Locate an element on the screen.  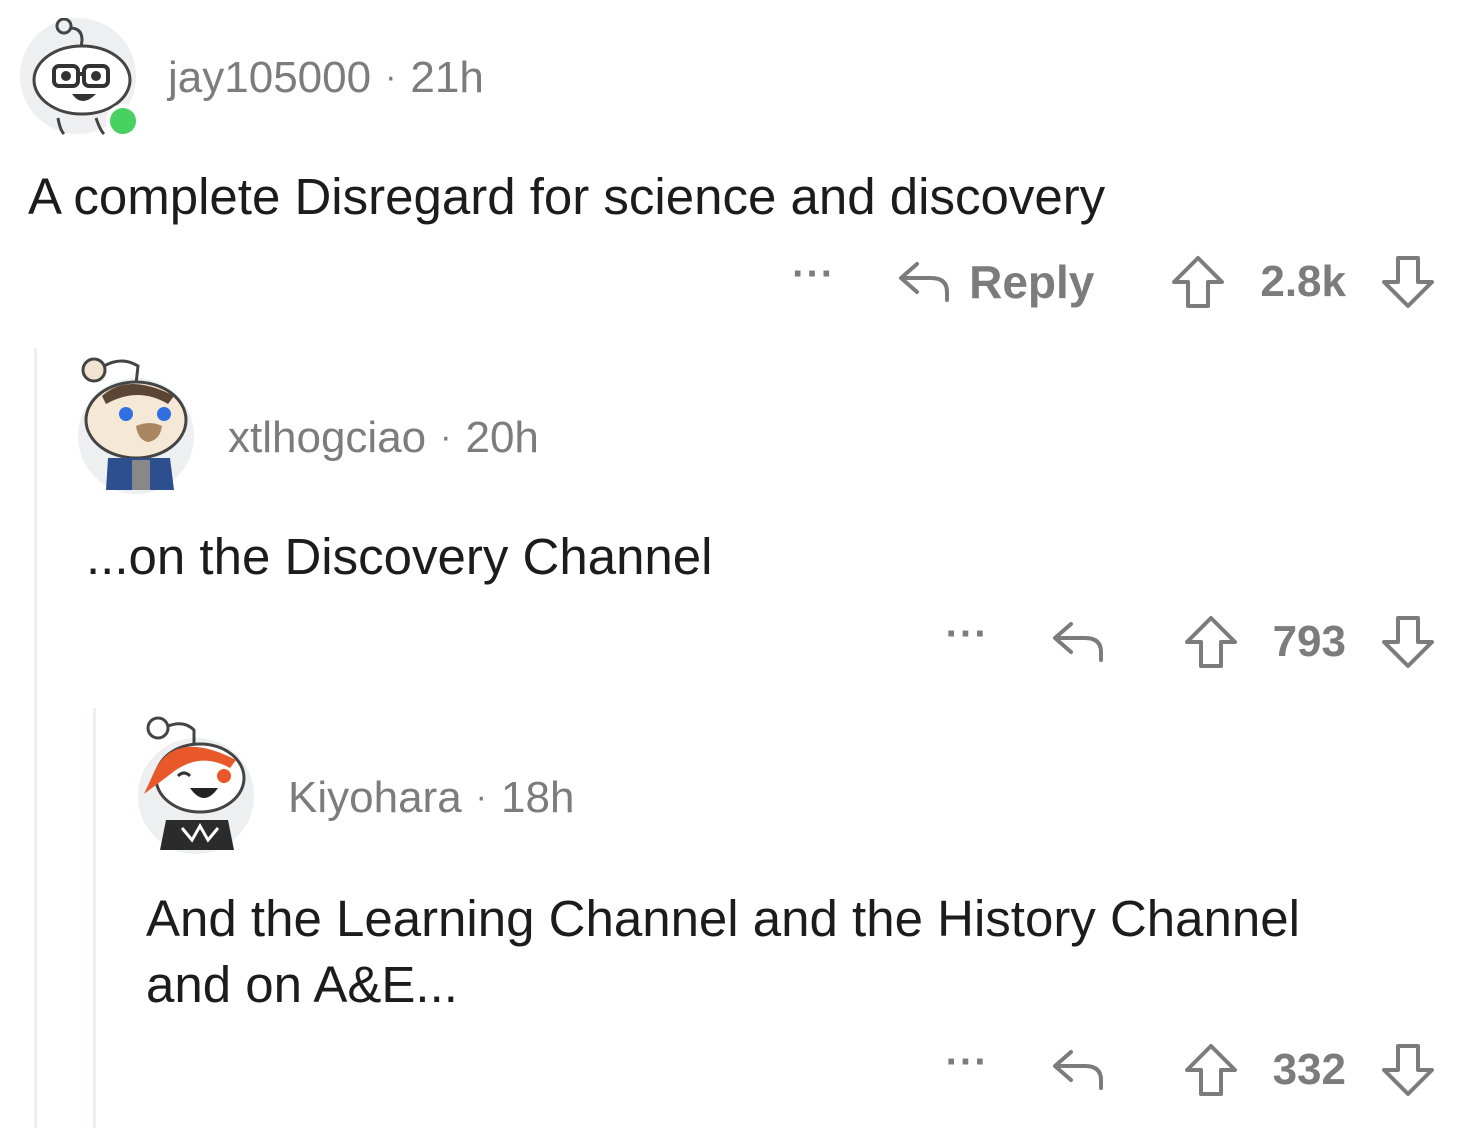
comment-meta: jay105000 · 21h is located at coordinates (326, 78).